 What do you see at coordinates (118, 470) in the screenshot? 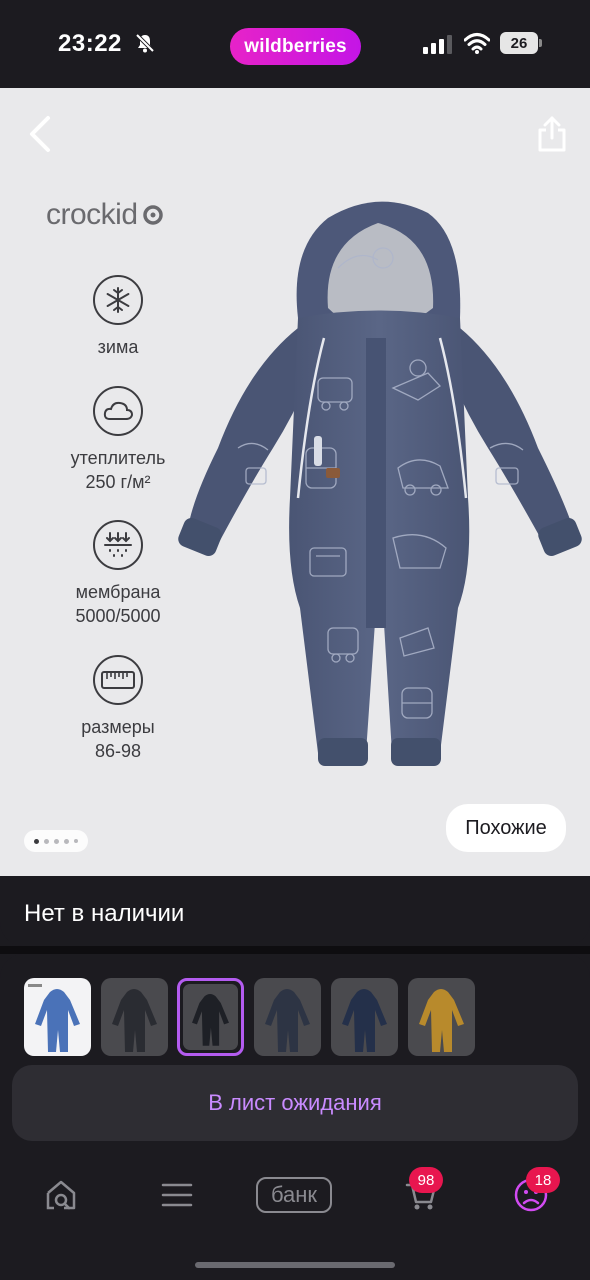
I see `feature-label: утеплитель 250 г/м²` at bounding box center [118, 470].